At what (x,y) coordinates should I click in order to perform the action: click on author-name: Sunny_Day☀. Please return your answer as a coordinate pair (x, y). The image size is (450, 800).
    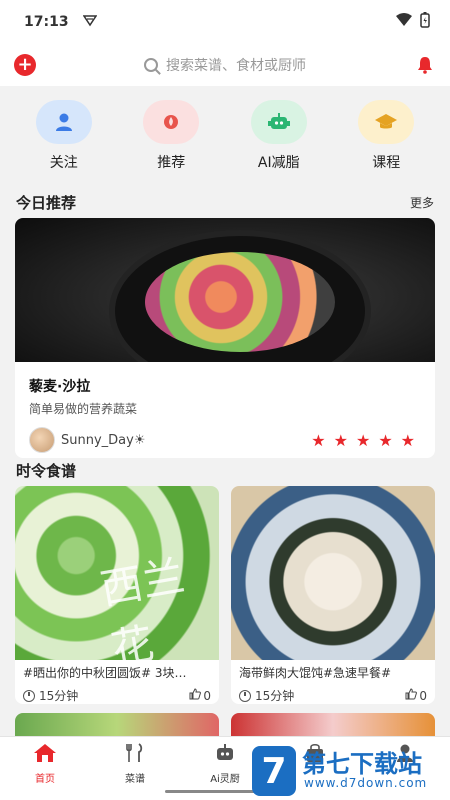
    Looking at the image, I should click on (103, 440).